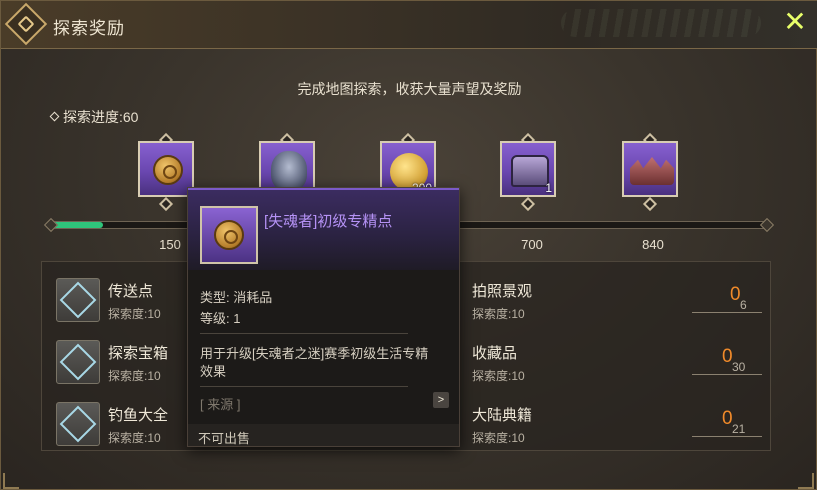 This screenshot has height=490, width=817. Describe the element at coordinates (78, 300) in the screenshot. I see `teleport-icon` at that location.